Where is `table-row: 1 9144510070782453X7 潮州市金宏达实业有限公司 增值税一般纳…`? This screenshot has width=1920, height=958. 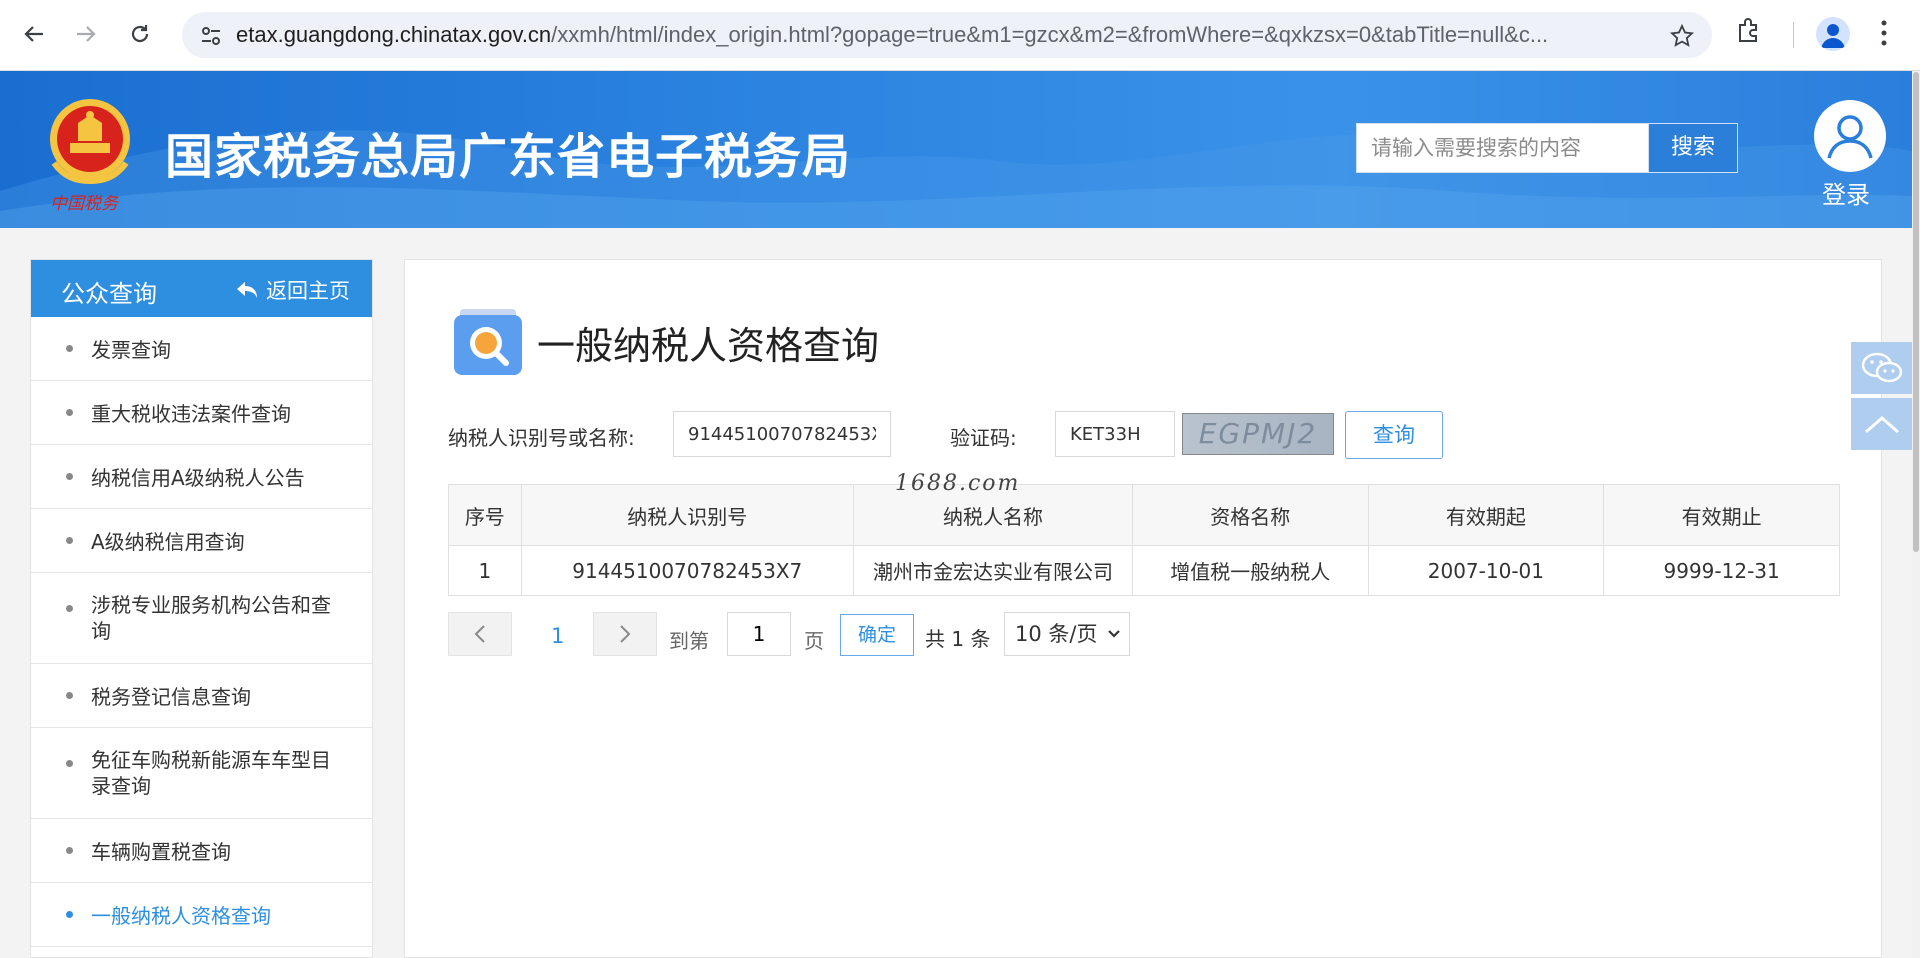
table-row: 1 9144510070782453X7 潮州市金宏达实业有限公司 增值税一般纳… is located at coordinates (1144, 570).